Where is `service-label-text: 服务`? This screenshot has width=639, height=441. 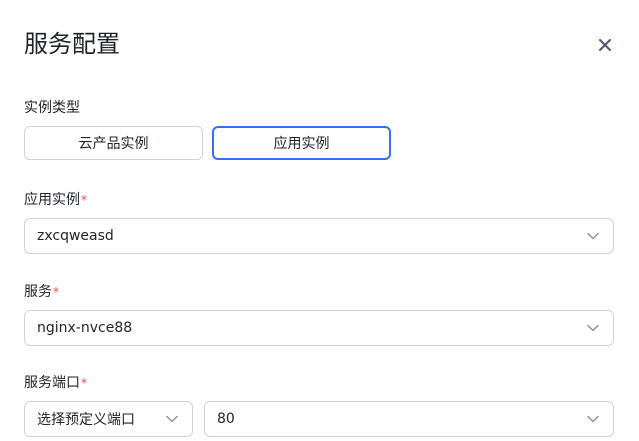 service-label-text: 服务 is located at coordinates (38, 292).